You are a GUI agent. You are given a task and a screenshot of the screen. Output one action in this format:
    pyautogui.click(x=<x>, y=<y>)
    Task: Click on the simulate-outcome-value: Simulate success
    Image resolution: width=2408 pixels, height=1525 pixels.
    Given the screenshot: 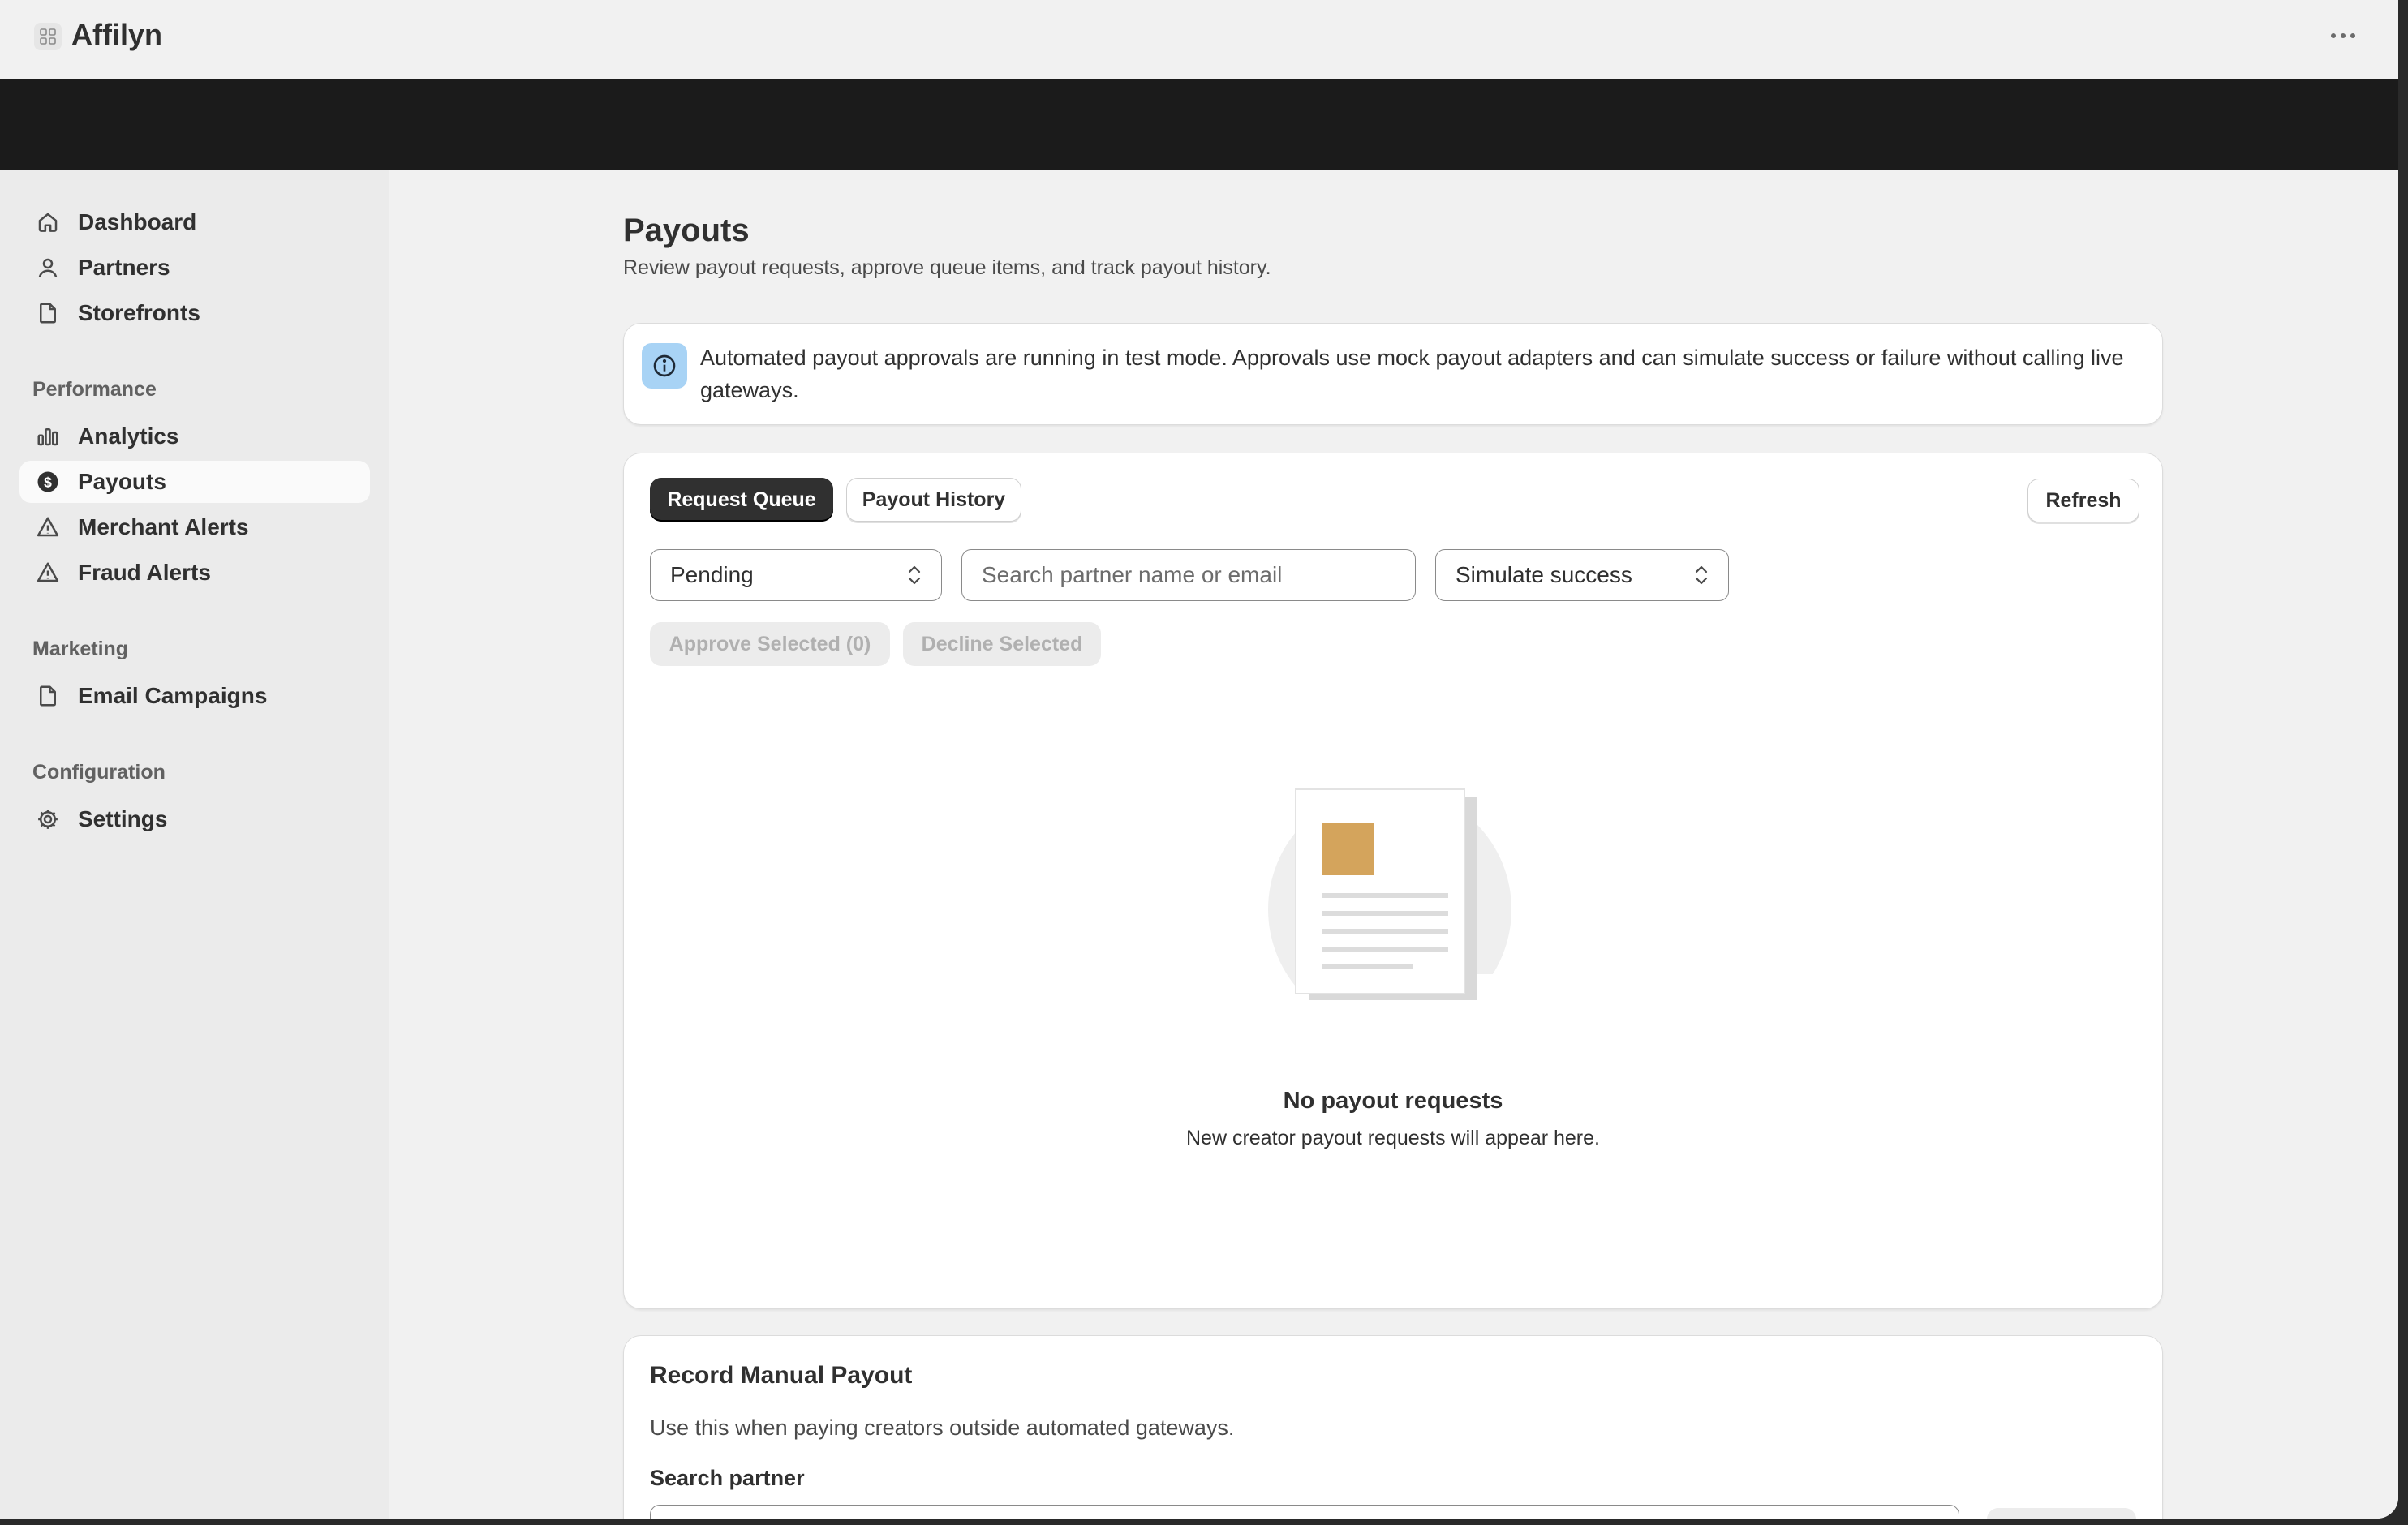 What is the action you would take?
    pyautogui.click(x=1544, y=574)
    